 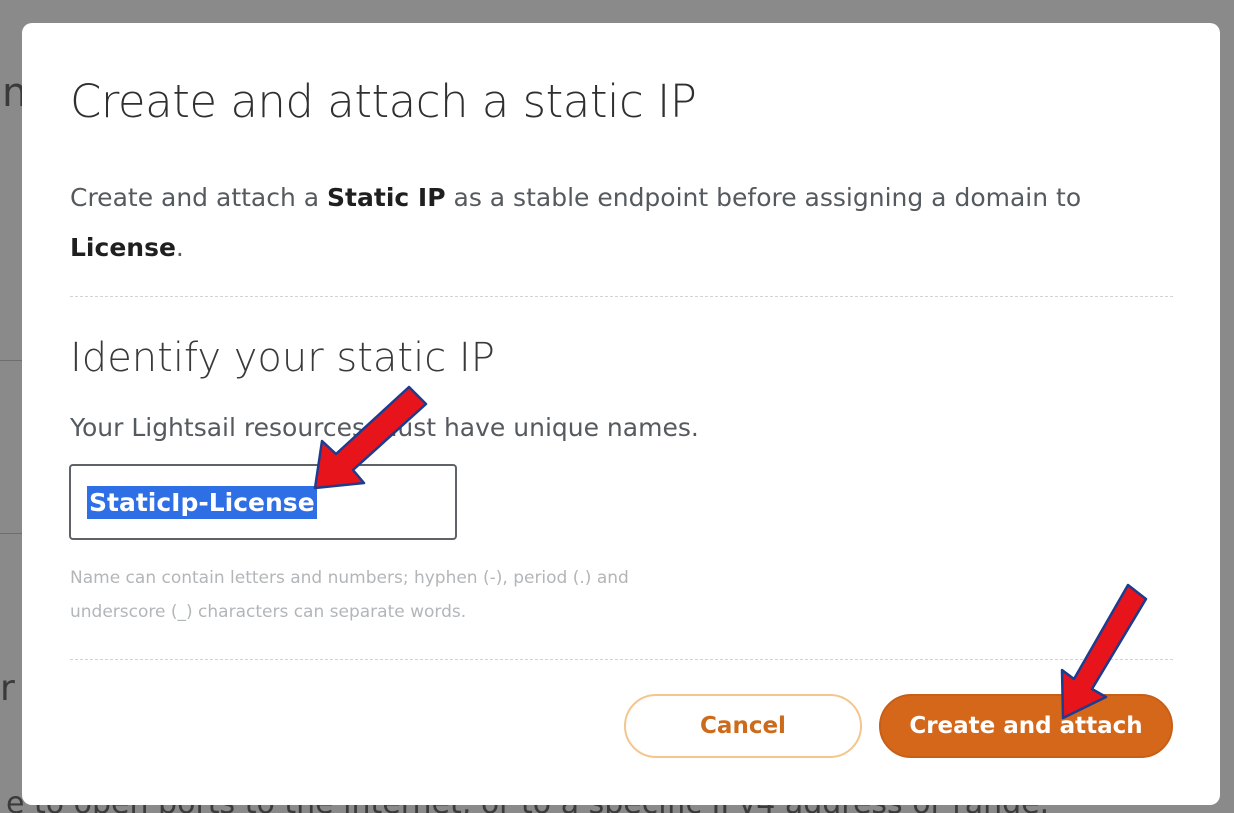 I want to click on section-divider, so click(x=621, y=296).